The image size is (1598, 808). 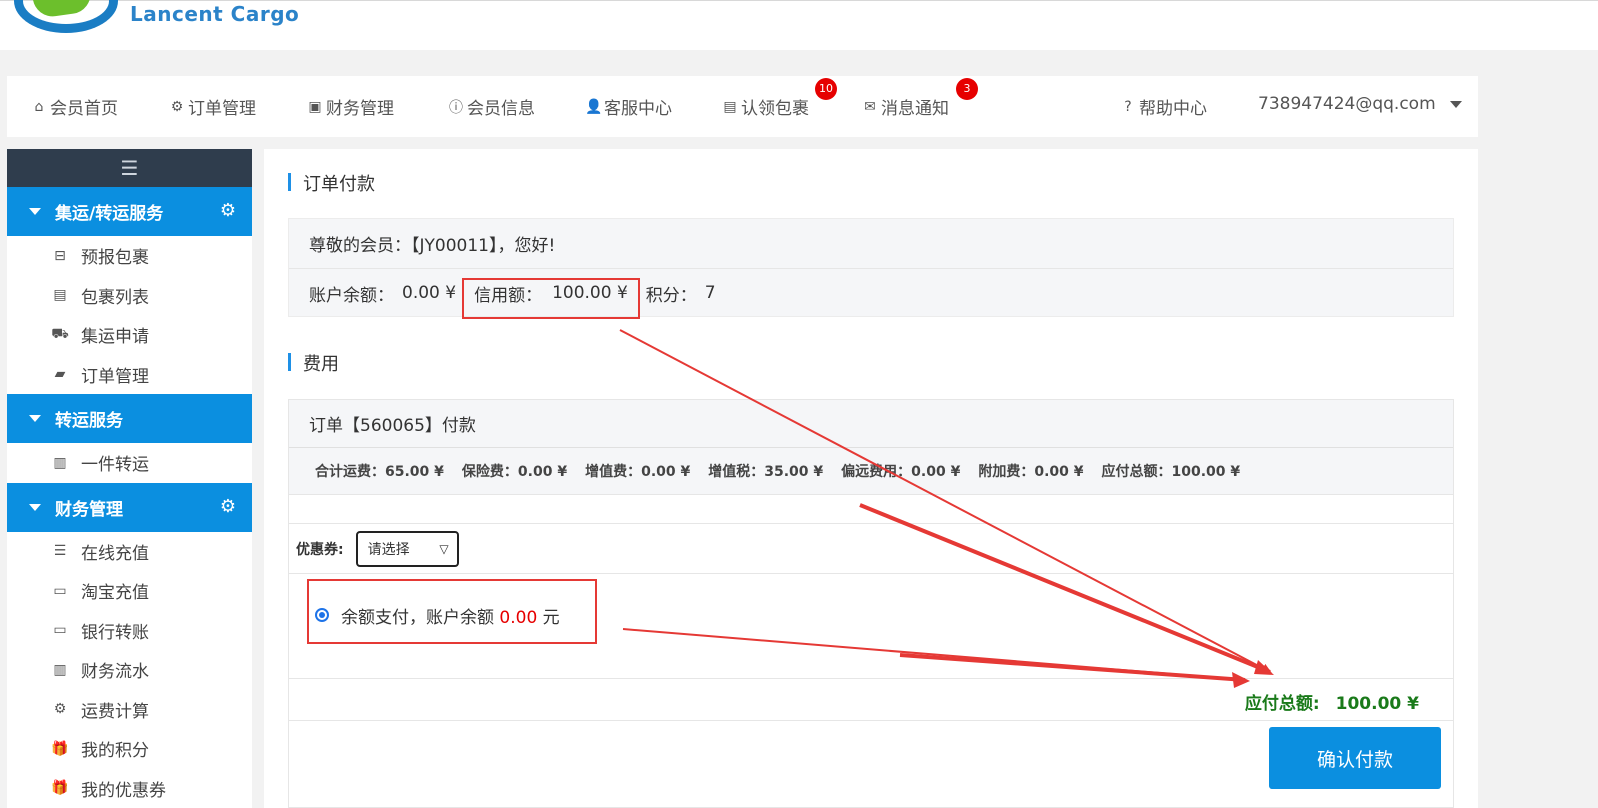 I want to click on truck-icon: ⛟, so click(x=60, y=333).